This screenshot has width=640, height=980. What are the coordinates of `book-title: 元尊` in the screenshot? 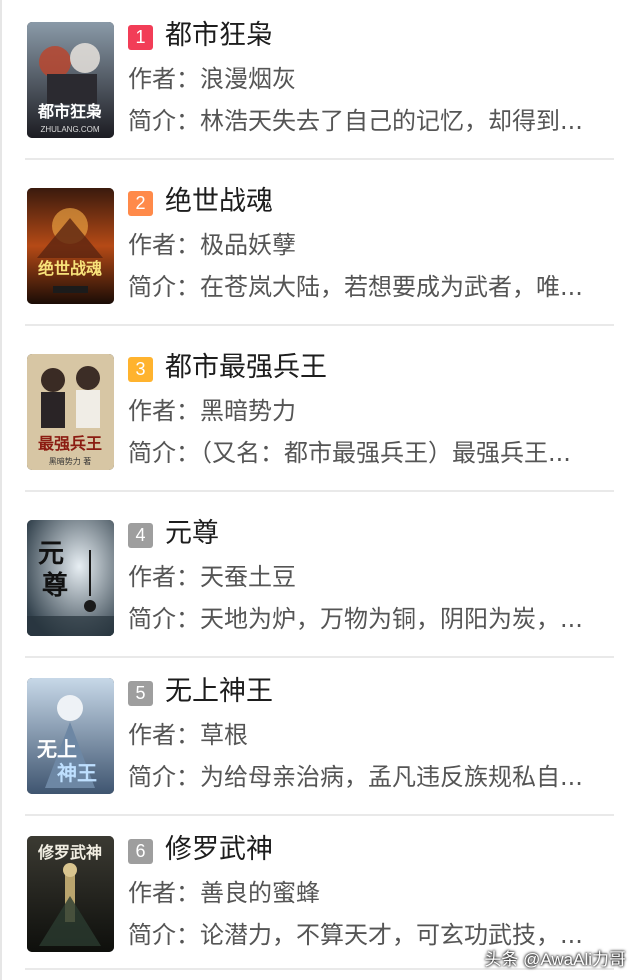 It's located at (192, 534).